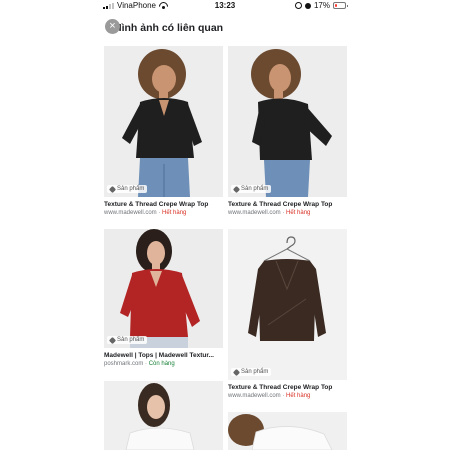  I want to click on close-button: ×, so click(112, 26).